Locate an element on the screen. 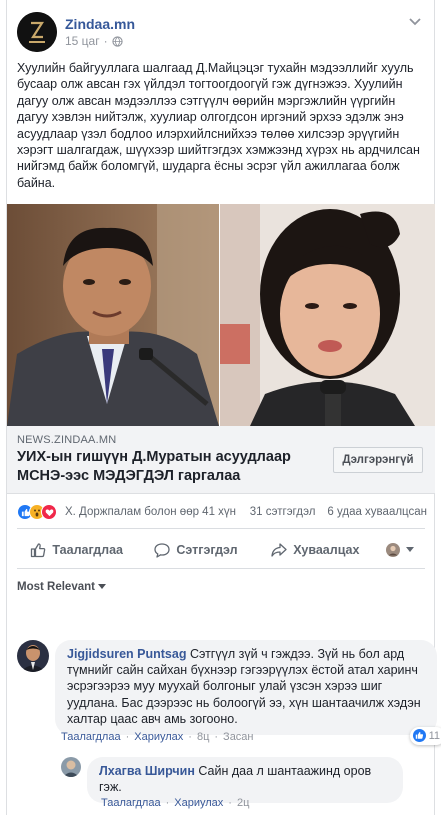  replier-avatar is located at coordinates (71, 767).